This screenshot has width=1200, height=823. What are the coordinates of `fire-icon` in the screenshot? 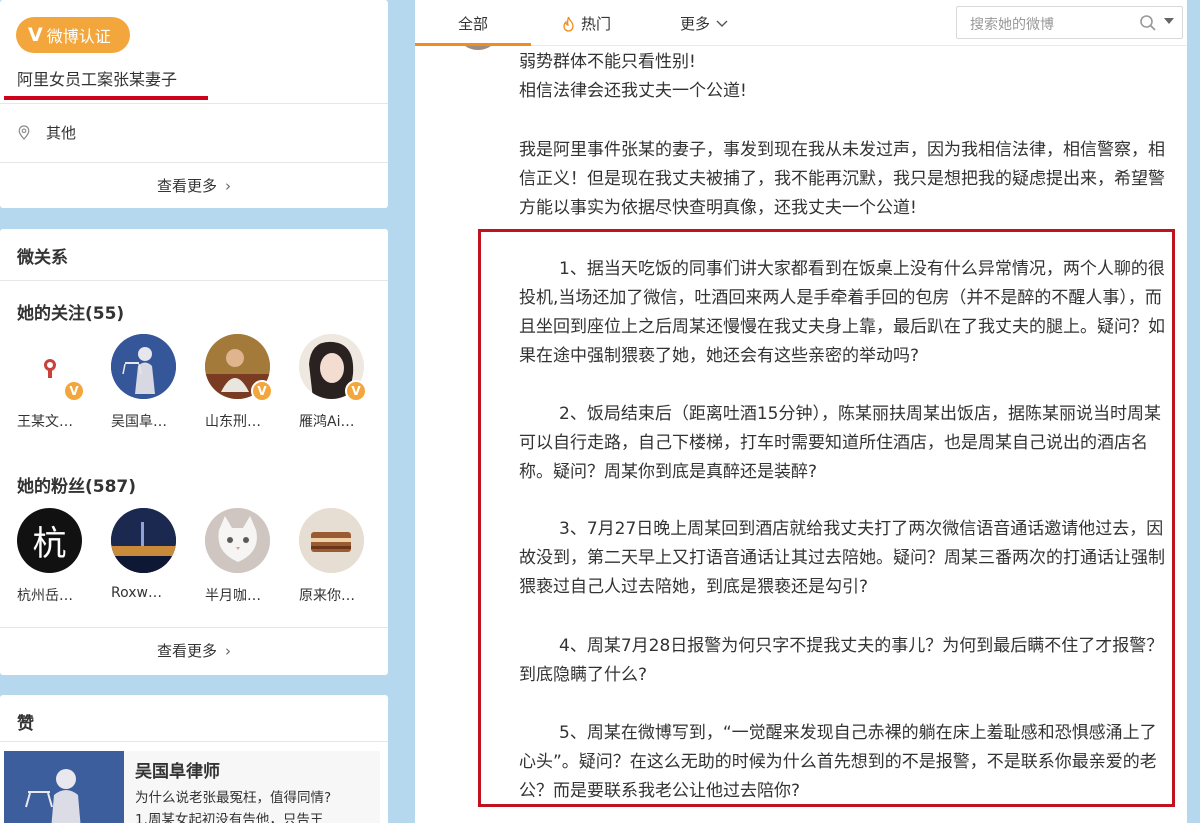 It's located at (568, 24).